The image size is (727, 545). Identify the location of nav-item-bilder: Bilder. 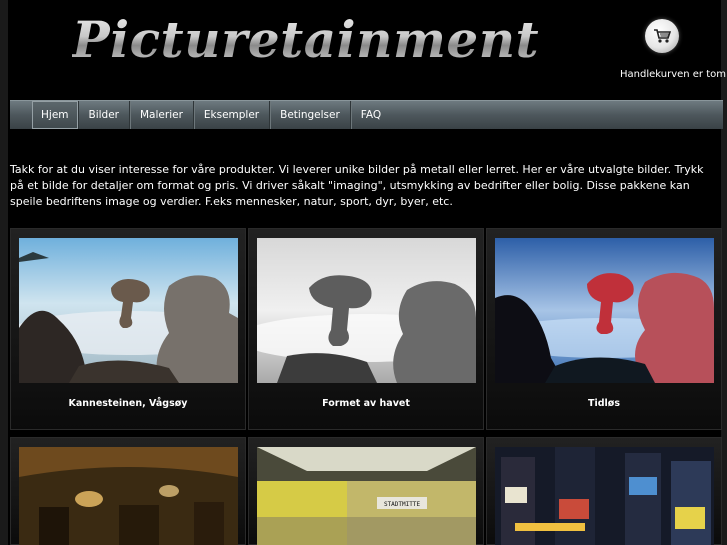
(104, 115).